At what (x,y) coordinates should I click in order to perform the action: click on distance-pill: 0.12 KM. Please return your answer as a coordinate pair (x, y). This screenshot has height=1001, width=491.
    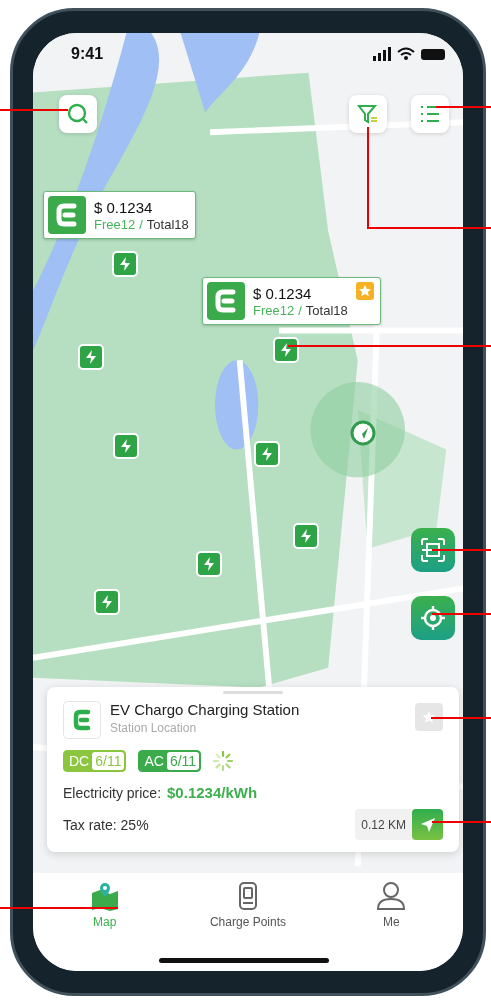
    Looking at the image, I should click on (399, 824).